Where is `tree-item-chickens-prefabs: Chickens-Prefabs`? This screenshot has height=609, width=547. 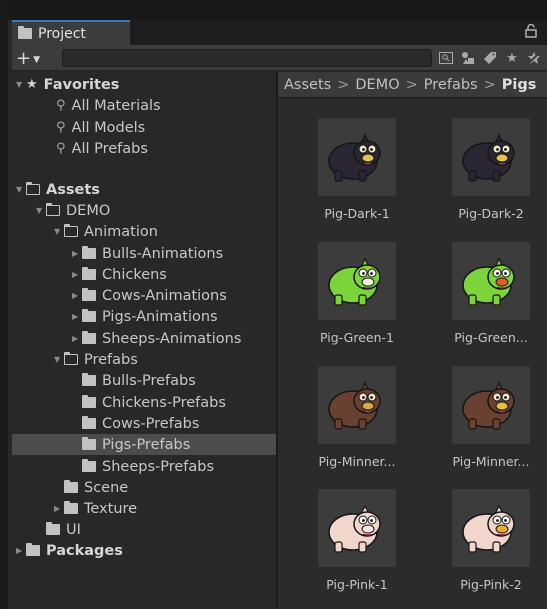
tree-item-chickens-prefabs: Chickens-Prefabs is located at coordinates (144, 402).